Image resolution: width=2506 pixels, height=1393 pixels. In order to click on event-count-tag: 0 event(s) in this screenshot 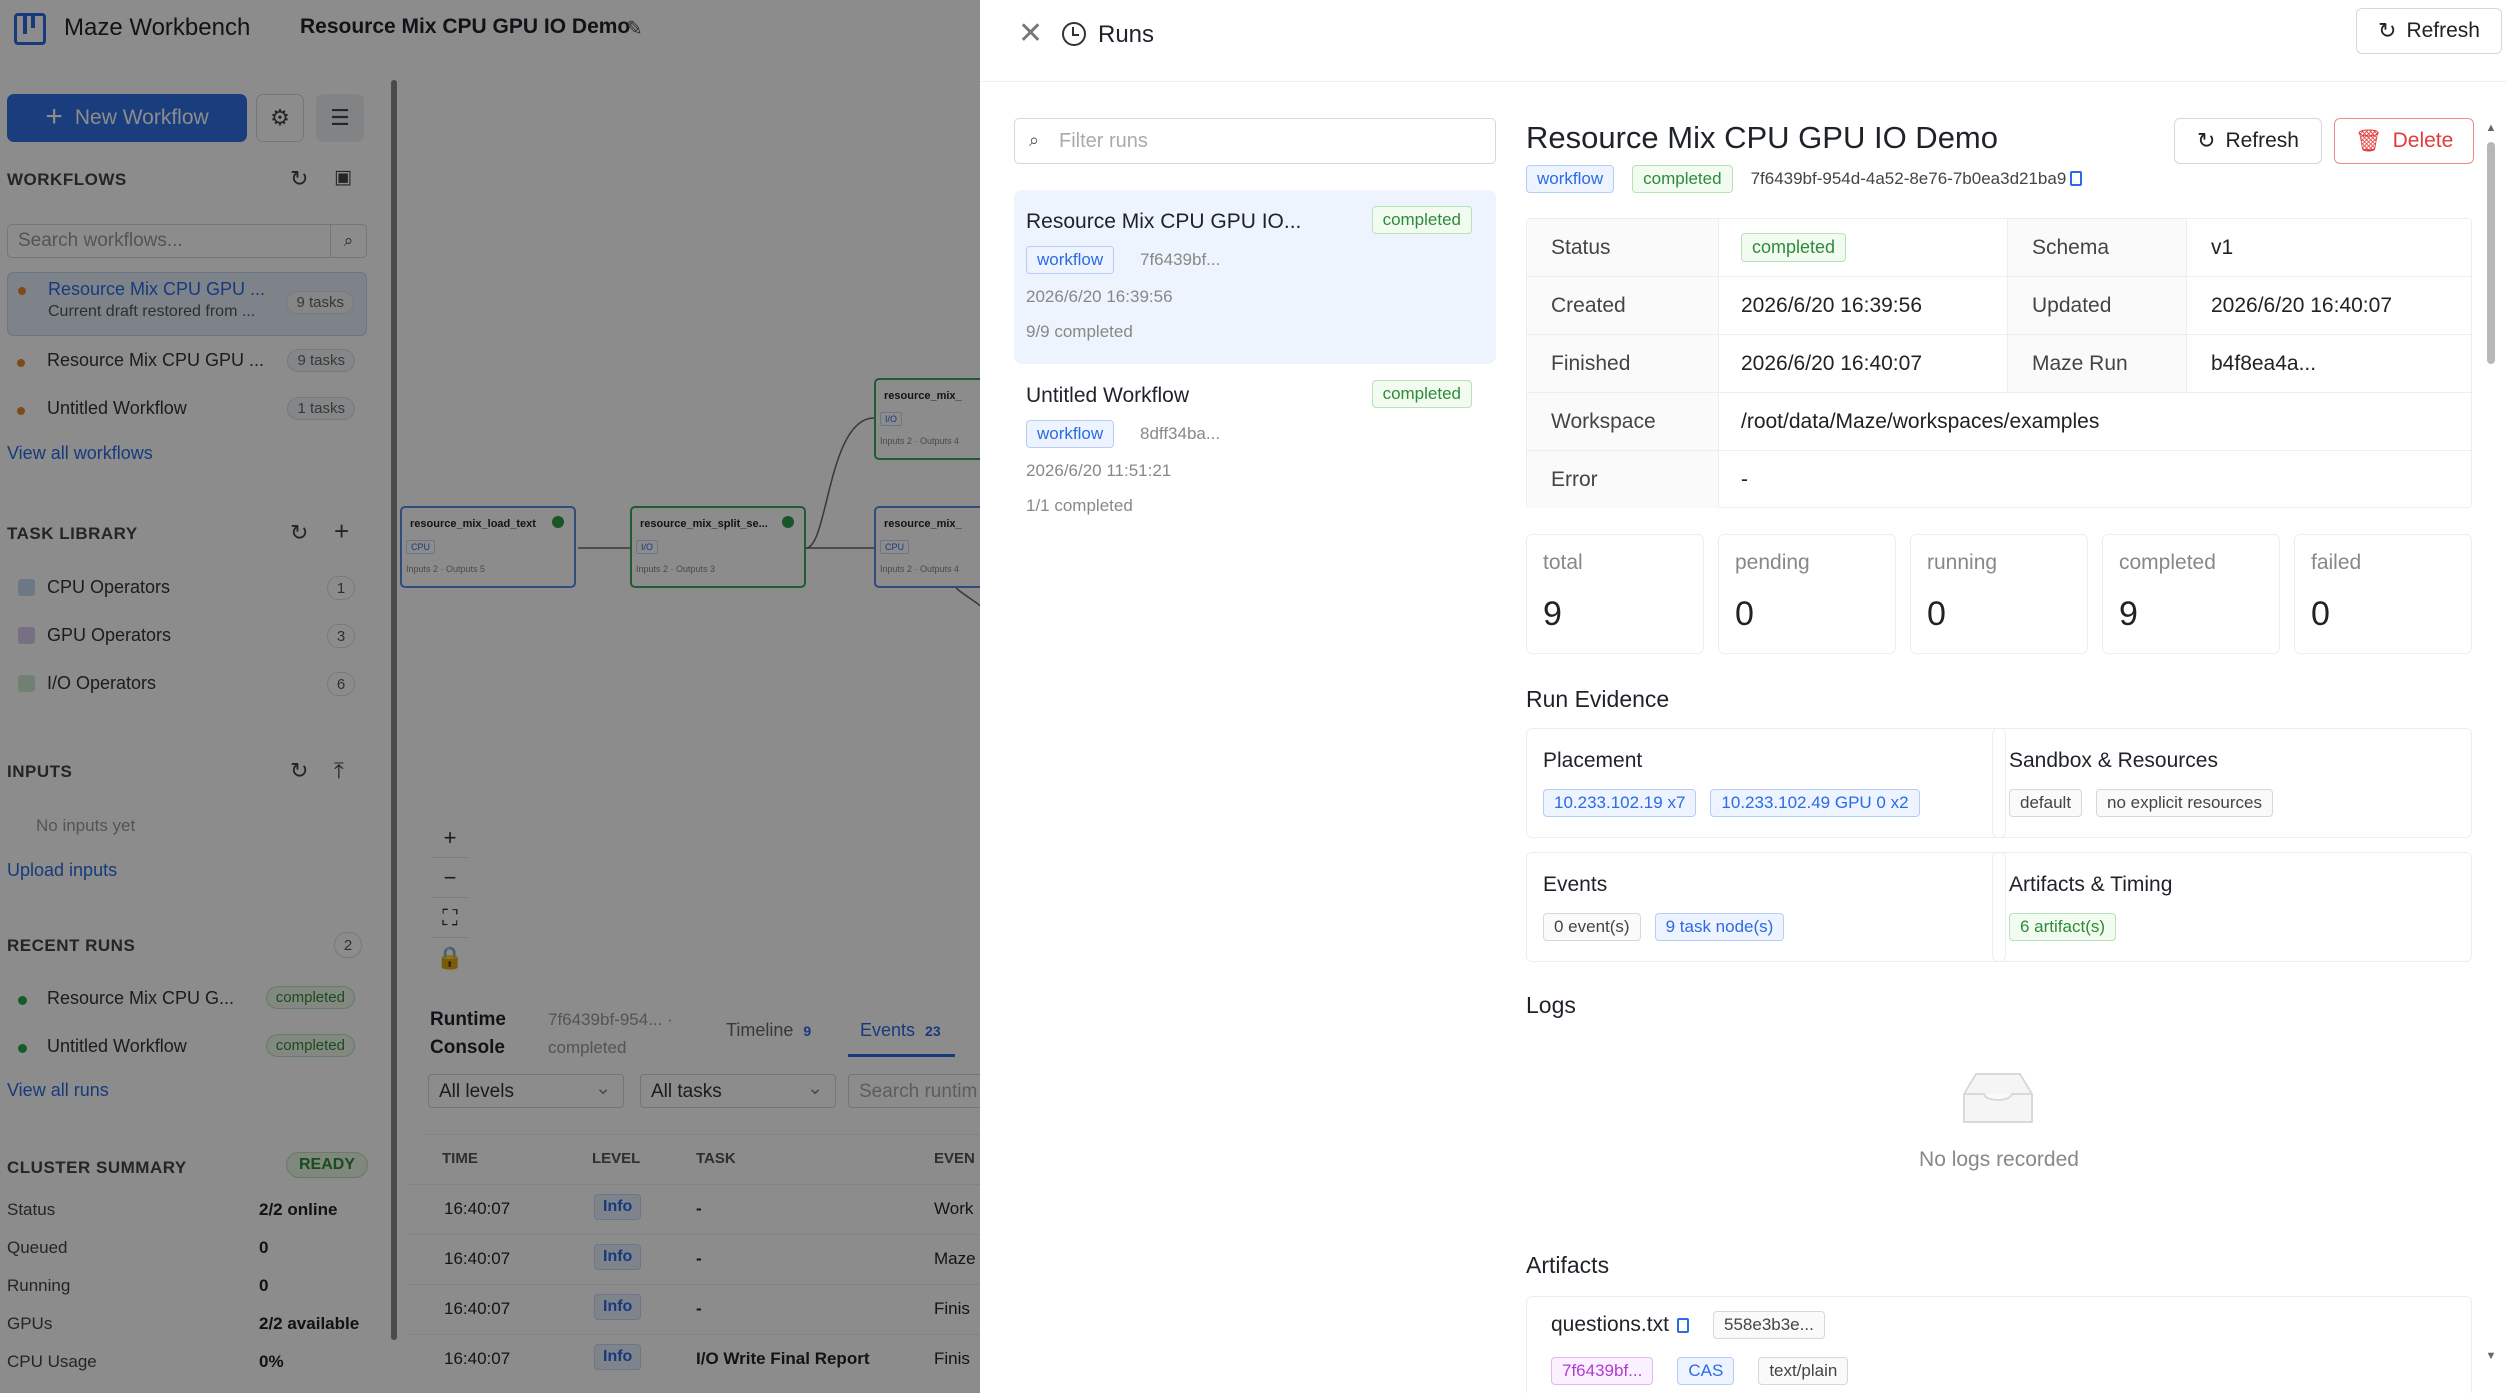, I will do `click(1592, 927)`.